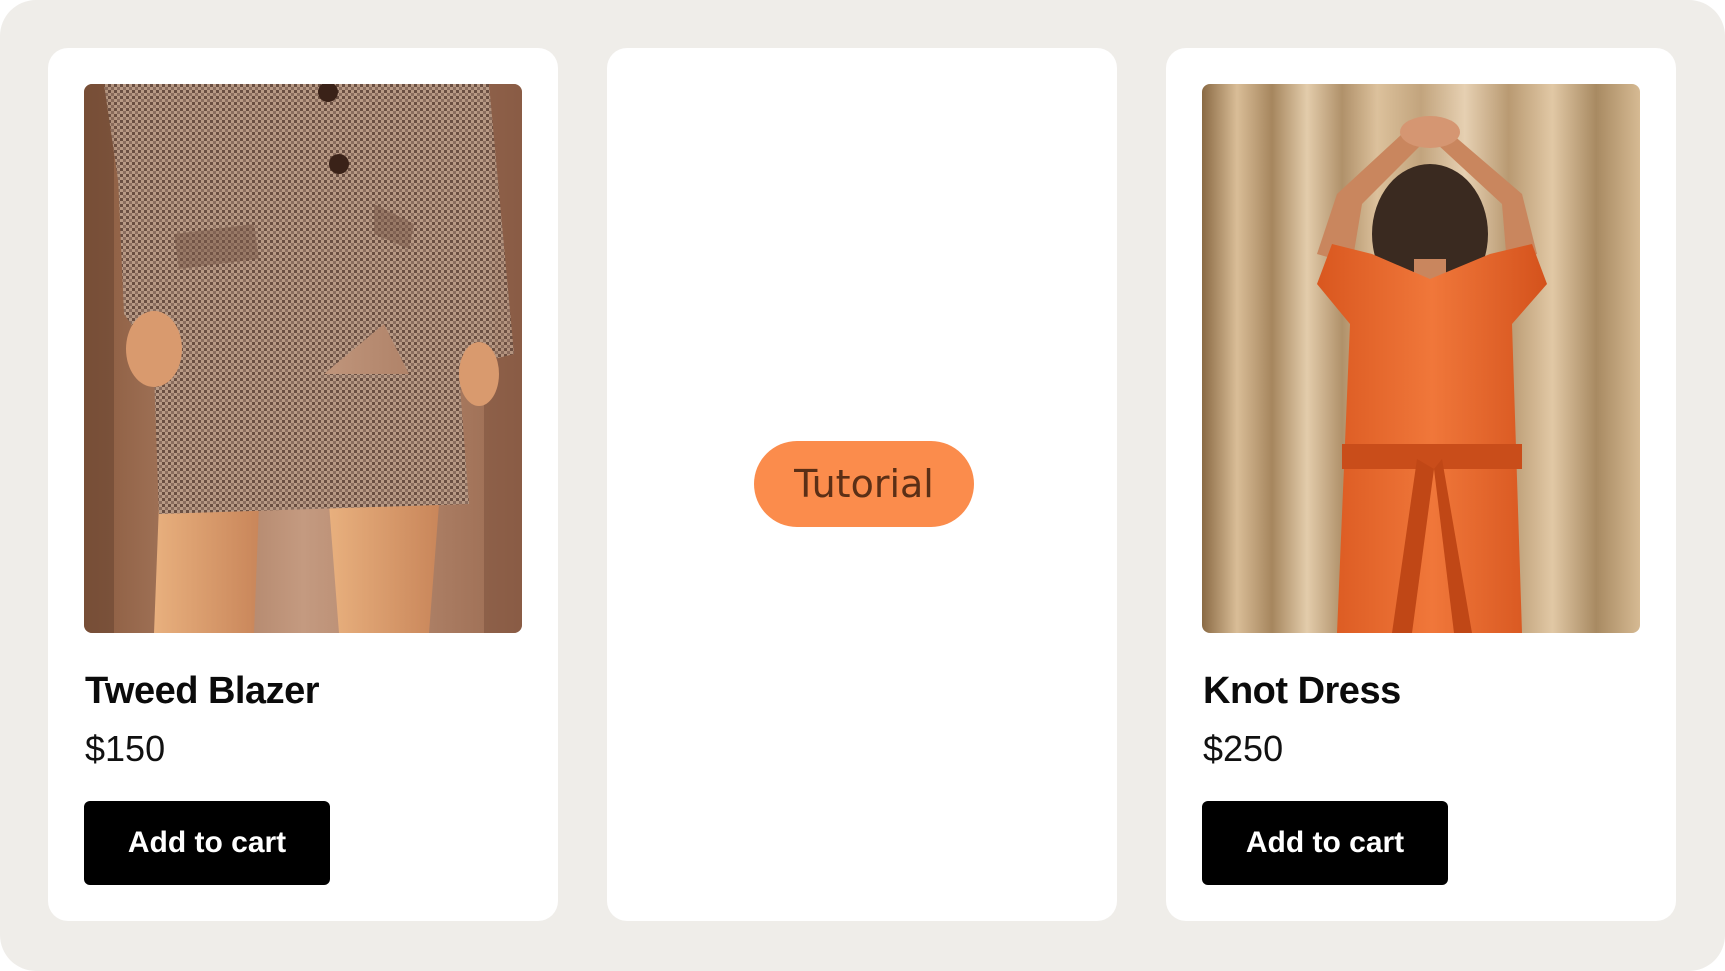  What do you see at coordinates (1302, 691) in the screenshot?
I see `product-title: Knot Dress` at bounding box center [1302, 691].